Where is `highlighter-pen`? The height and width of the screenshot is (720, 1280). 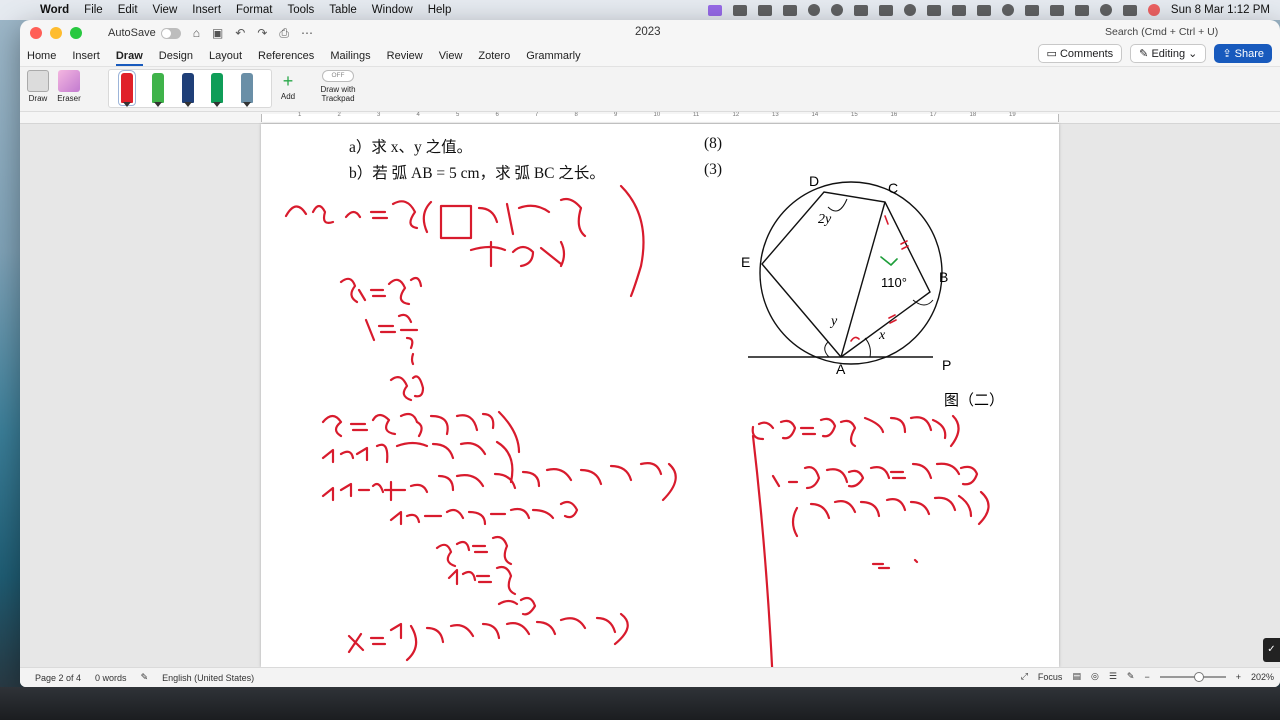
highlighter-pen is located at coordinates (217, 90).